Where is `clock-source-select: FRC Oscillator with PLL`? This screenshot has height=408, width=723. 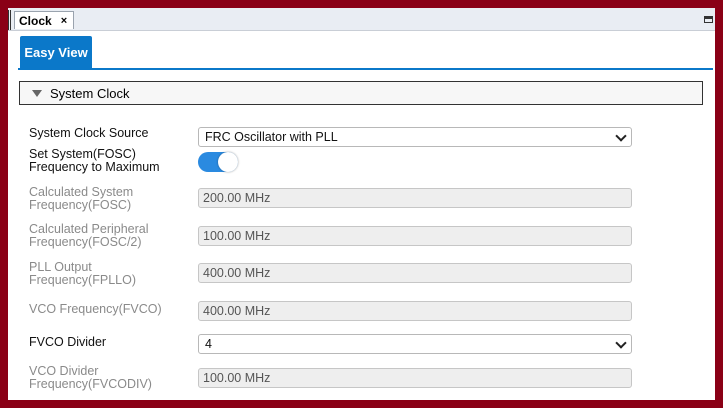
clock-source-select: FRC Oscillator with PLL is located at coordinates (415, 137).